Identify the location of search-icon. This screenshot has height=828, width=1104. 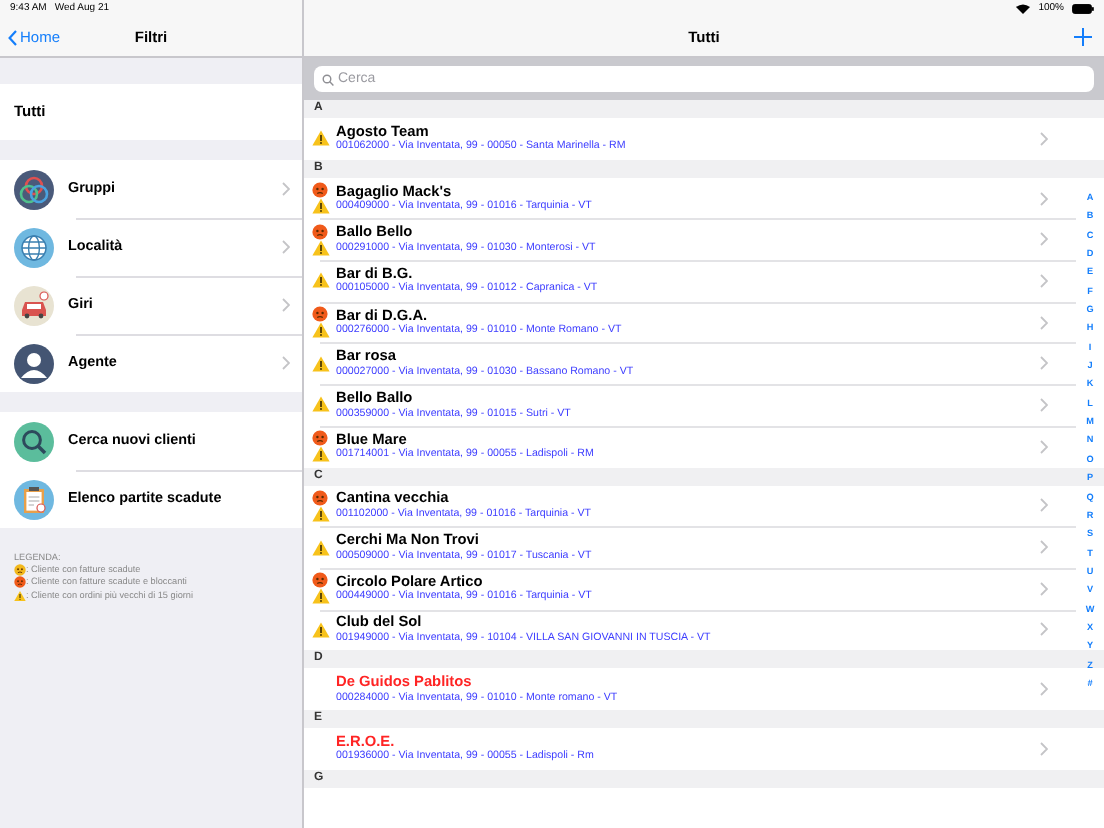
(34, 441).